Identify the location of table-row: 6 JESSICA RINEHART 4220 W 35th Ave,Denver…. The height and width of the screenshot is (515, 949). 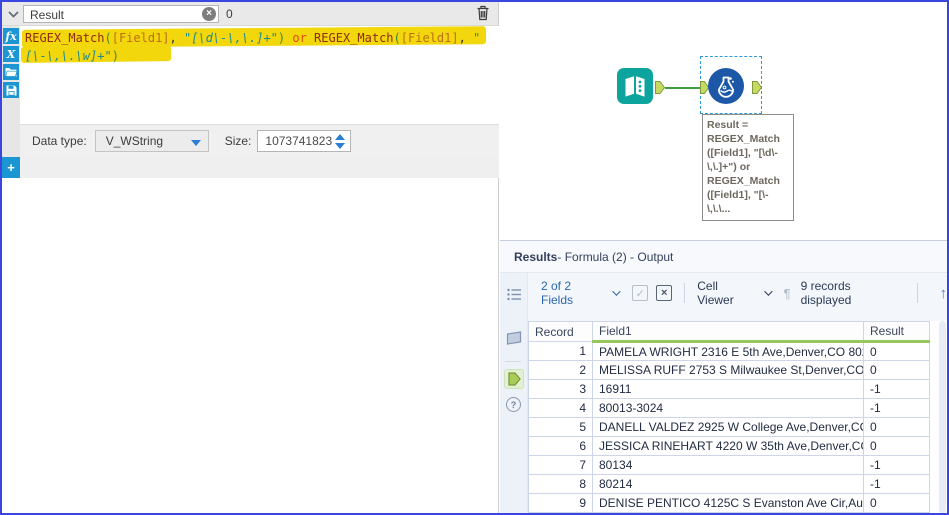
(729, 446).